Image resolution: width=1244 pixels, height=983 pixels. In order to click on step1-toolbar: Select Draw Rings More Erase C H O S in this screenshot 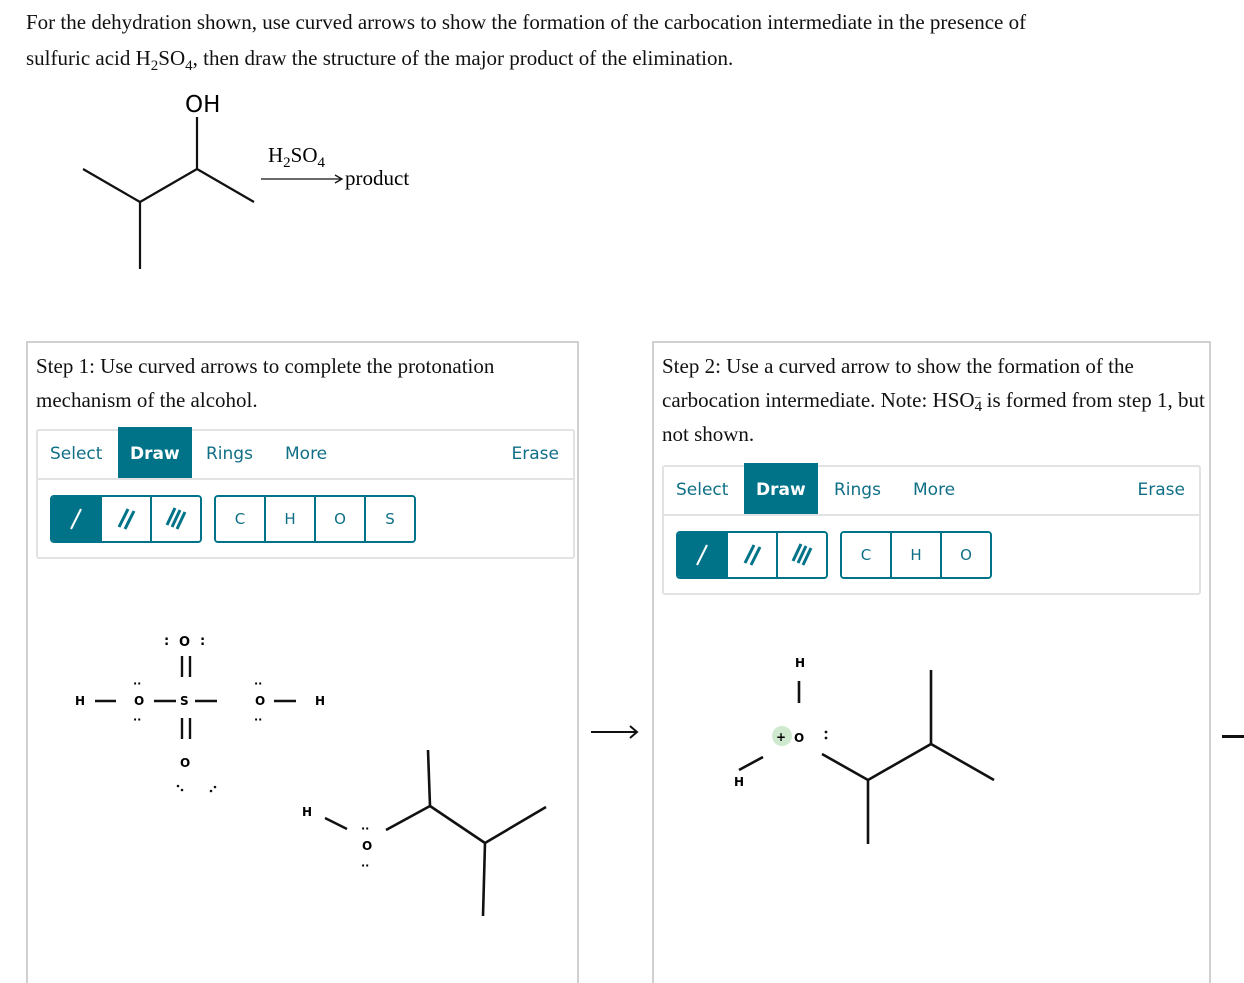, I will do `click(305, 493)`.